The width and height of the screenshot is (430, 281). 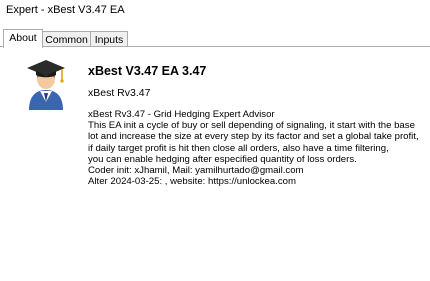 I want to click on user-graduation-cap-icon, so click(x=46, y=84).